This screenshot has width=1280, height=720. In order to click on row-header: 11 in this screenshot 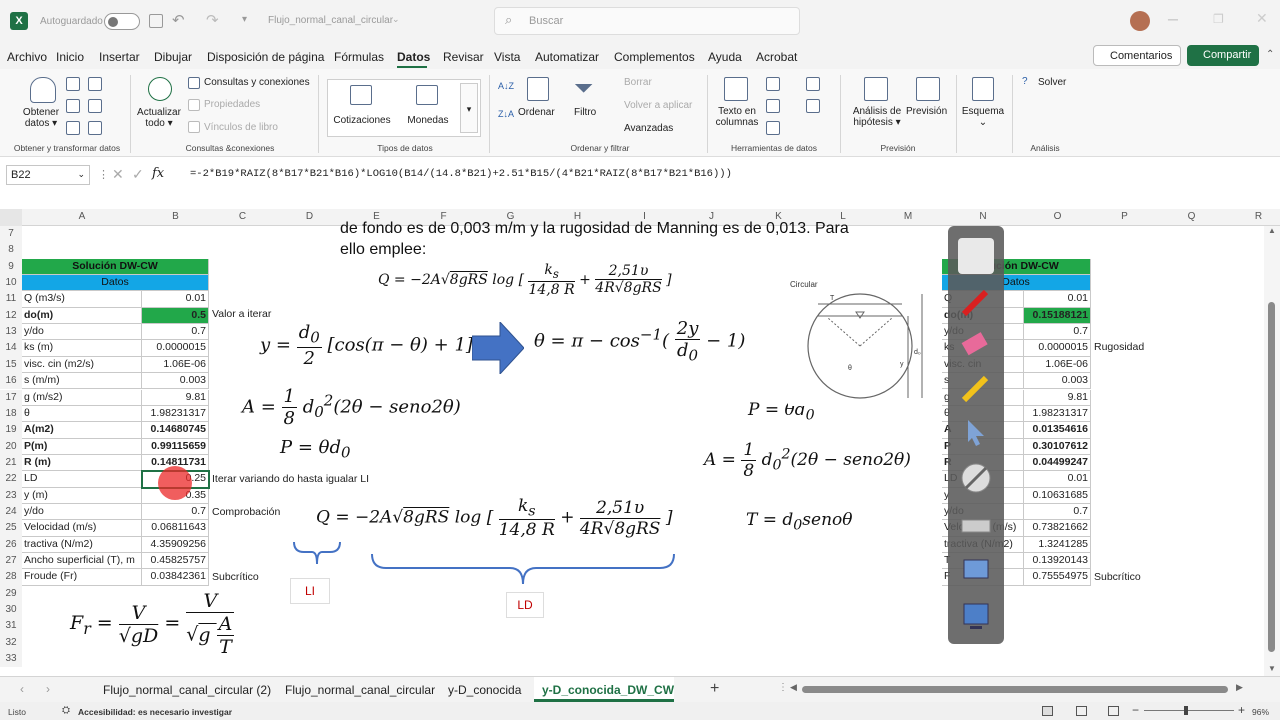, I will do `click(11, 299)`.